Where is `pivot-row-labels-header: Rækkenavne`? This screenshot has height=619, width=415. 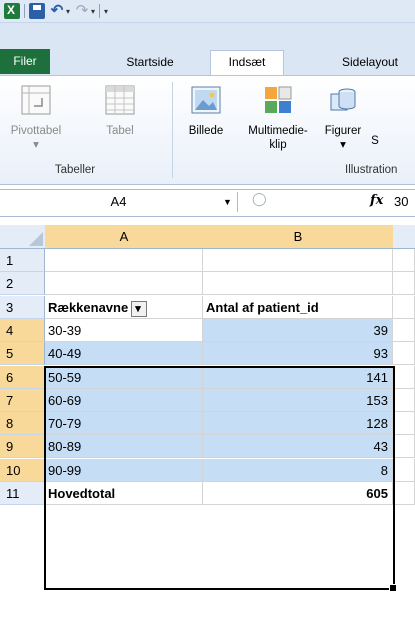 pivot-row-labels-header: Rækkenavne is located at coordinates (124, 307).